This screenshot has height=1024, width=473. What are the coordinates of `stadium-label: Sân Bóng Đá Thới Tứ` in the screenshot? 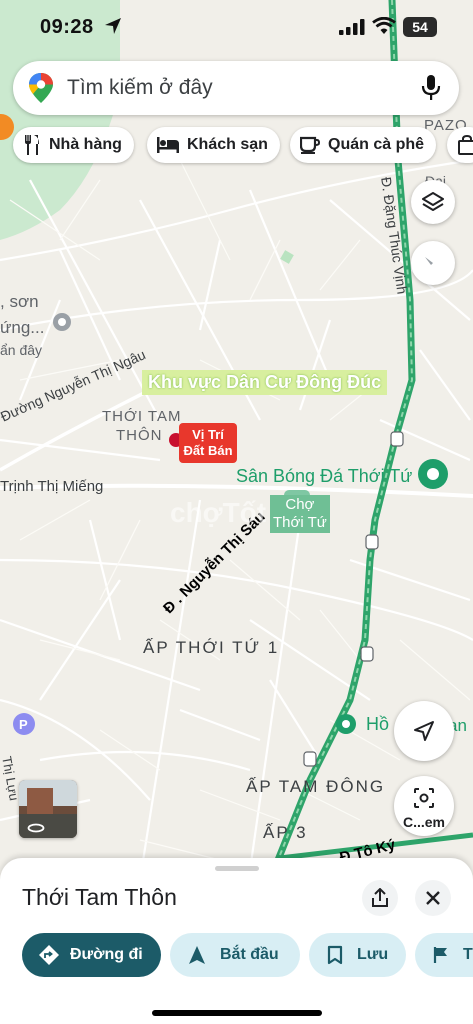 It's located at (324, 476).